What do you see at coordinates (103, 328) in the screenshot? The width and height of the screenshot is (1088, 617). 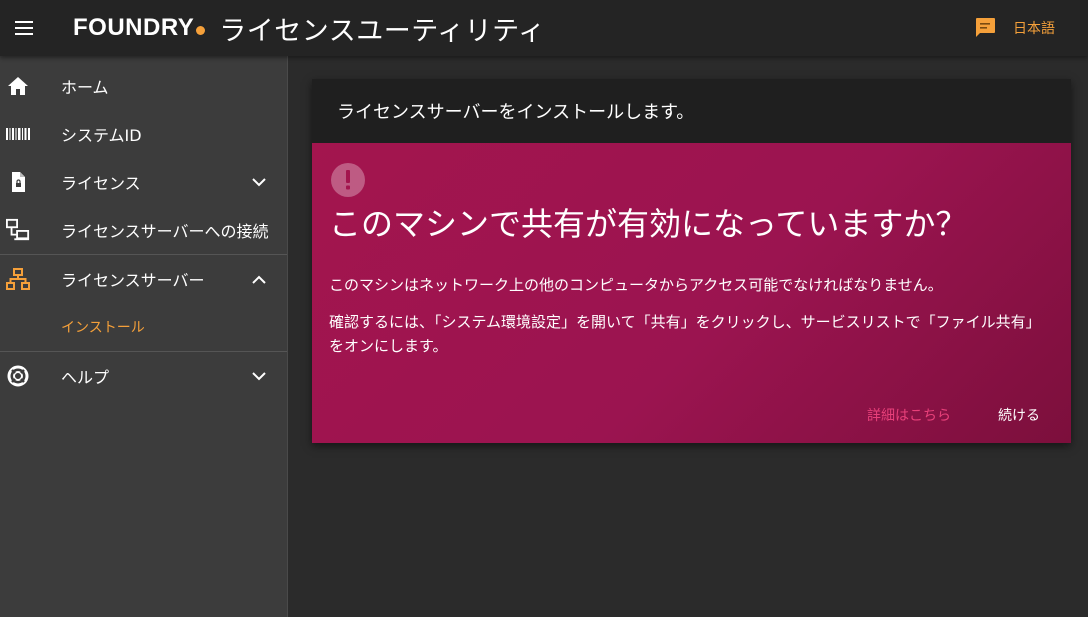 I see `sidebar-subitem-label: インストール` at bounding box center [103, 328].